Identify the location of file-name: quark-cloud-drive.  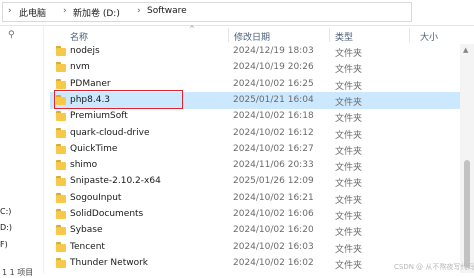
(110, 133).